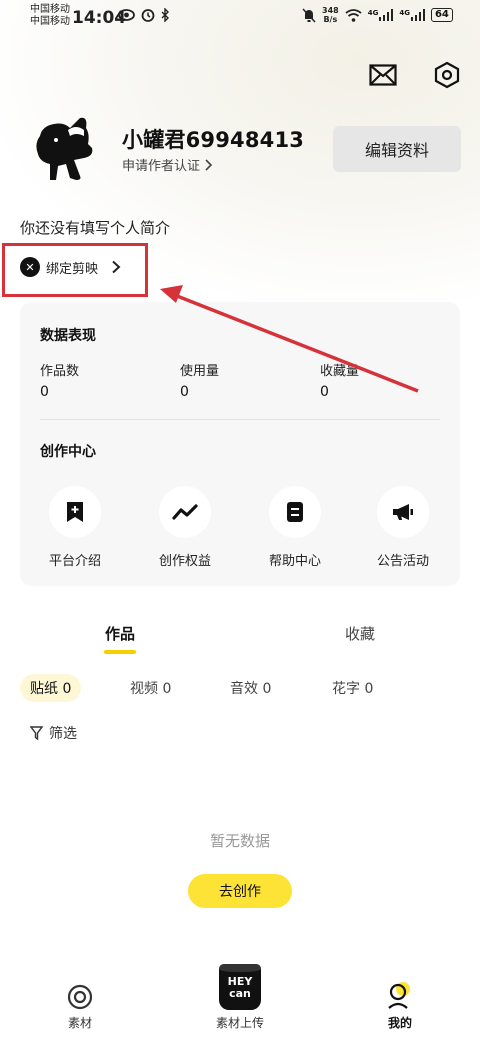 This screenshot has height=1040, width=480. I want to click on person-outline-icon, so click(398, 996).